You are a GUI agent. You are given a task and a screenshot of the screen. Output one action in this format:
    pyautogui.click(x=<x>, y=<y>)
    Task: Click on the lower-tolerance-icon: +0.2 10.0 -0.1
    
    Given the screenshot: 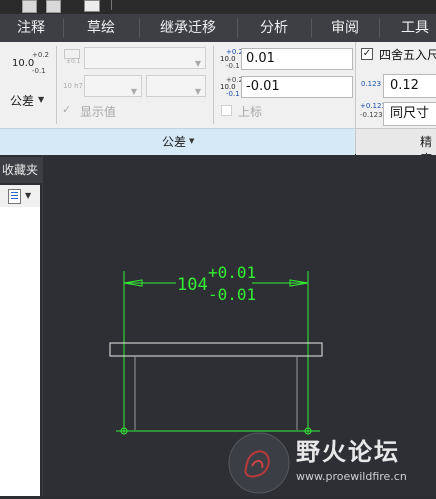 What is the action you would take?
    pyautogui.click(x=231, y=87)
    